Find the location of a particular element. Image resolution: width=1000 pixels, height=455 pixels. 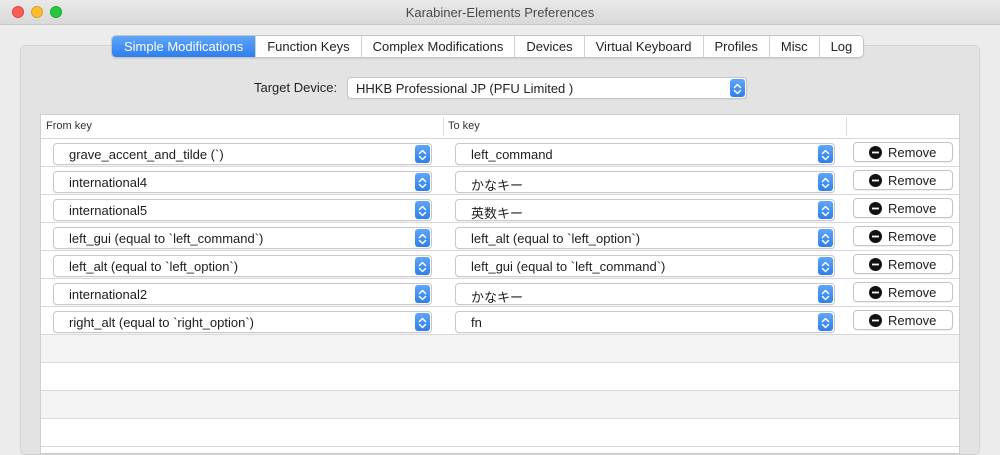

to-key-select: left_command is located at coordinates (645, 154).